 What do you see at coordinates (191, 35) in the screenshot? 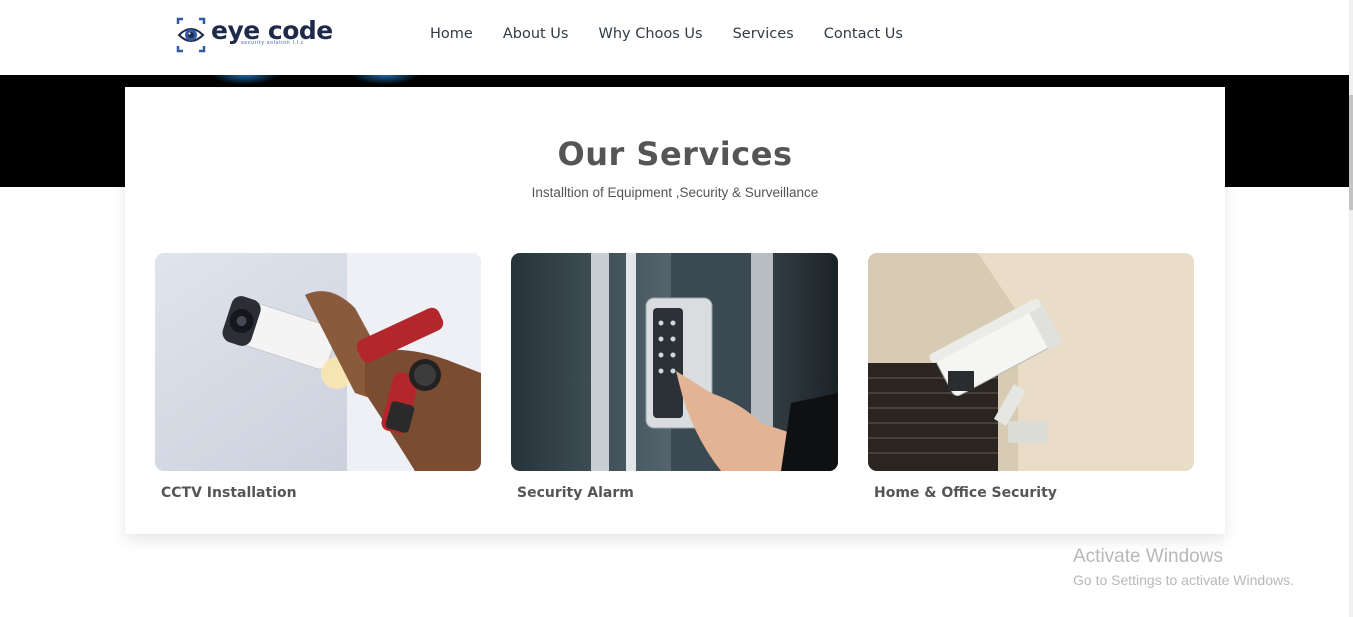
I see `eye-logo-icon` at bounding box center [191, 35].